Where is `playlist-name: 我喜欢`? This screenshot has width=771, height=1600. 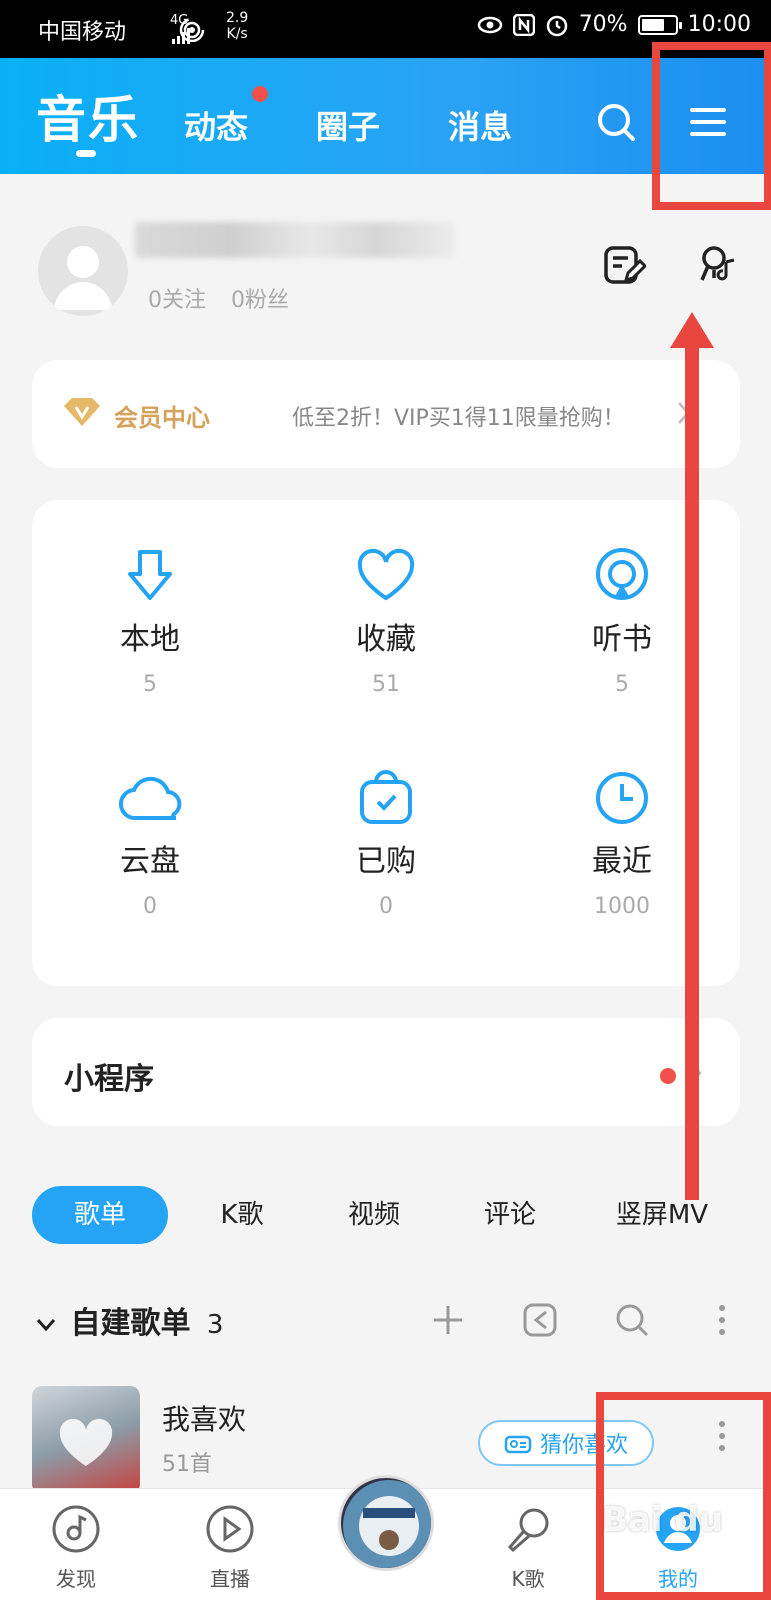 playlist-name: 我喜欢 is located at coordinates (204, 1418).